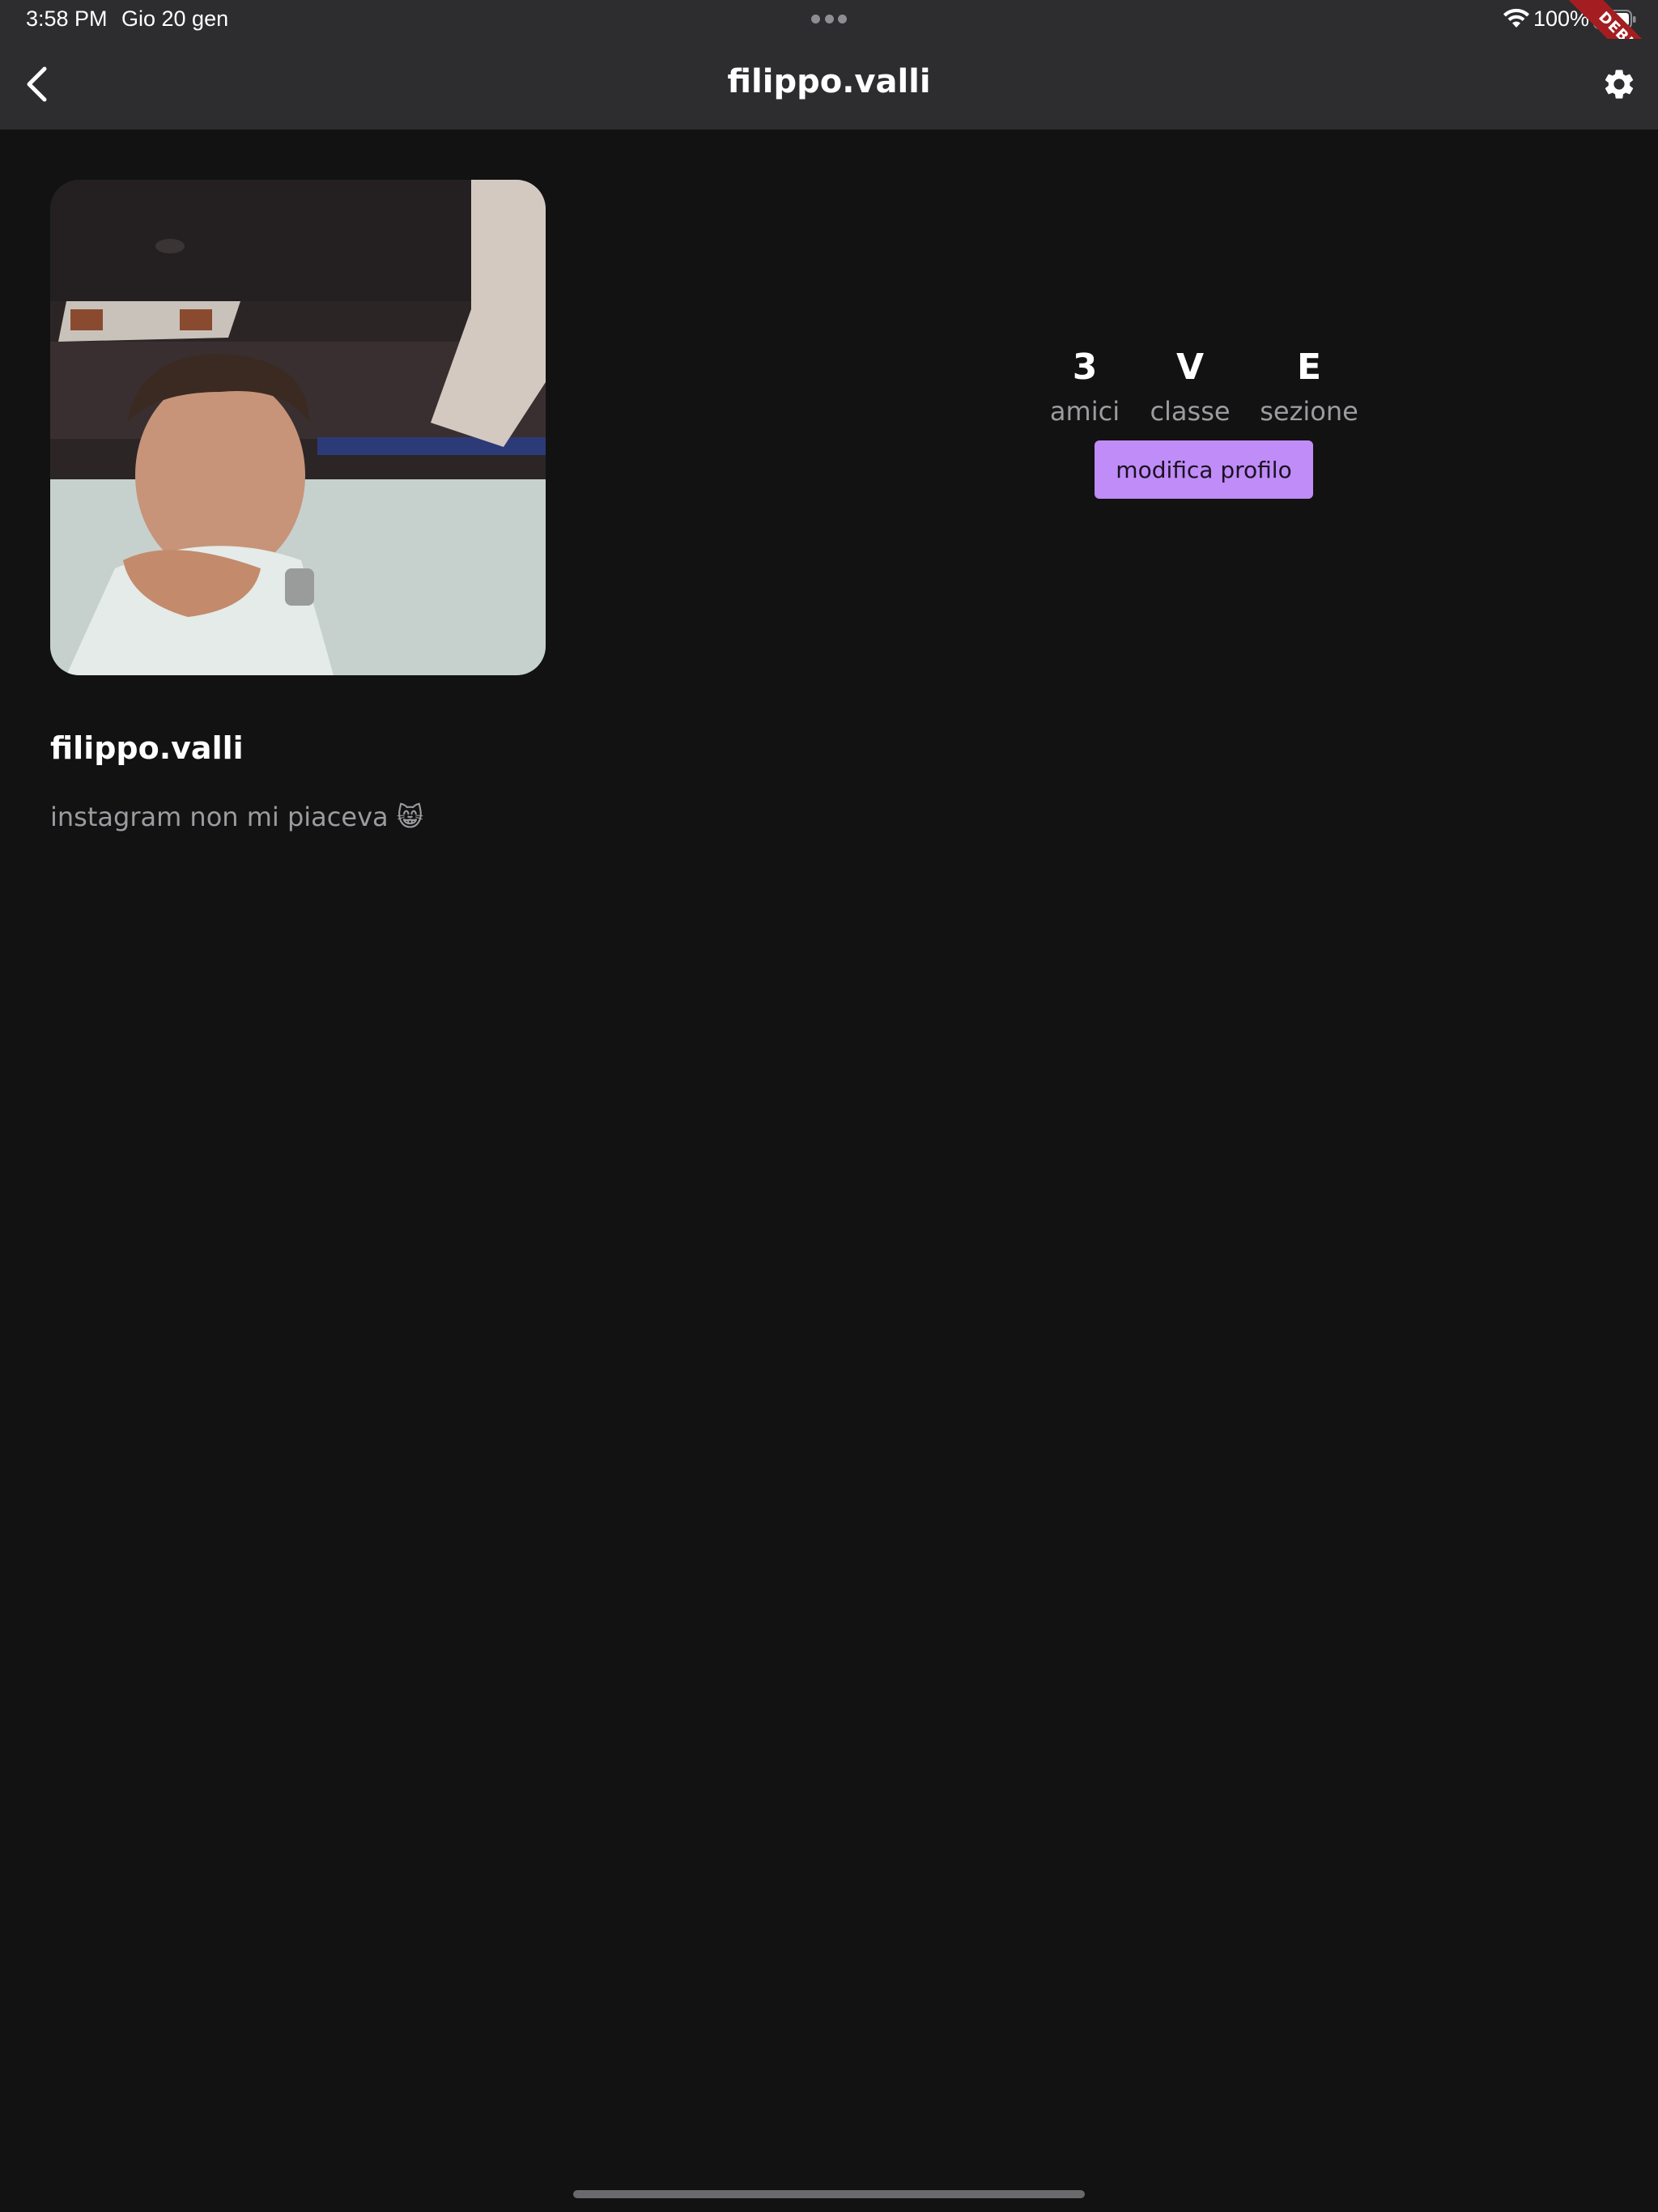 The image size is (1658, 2212). I want to click on avatar-photo, so click(298, 428).